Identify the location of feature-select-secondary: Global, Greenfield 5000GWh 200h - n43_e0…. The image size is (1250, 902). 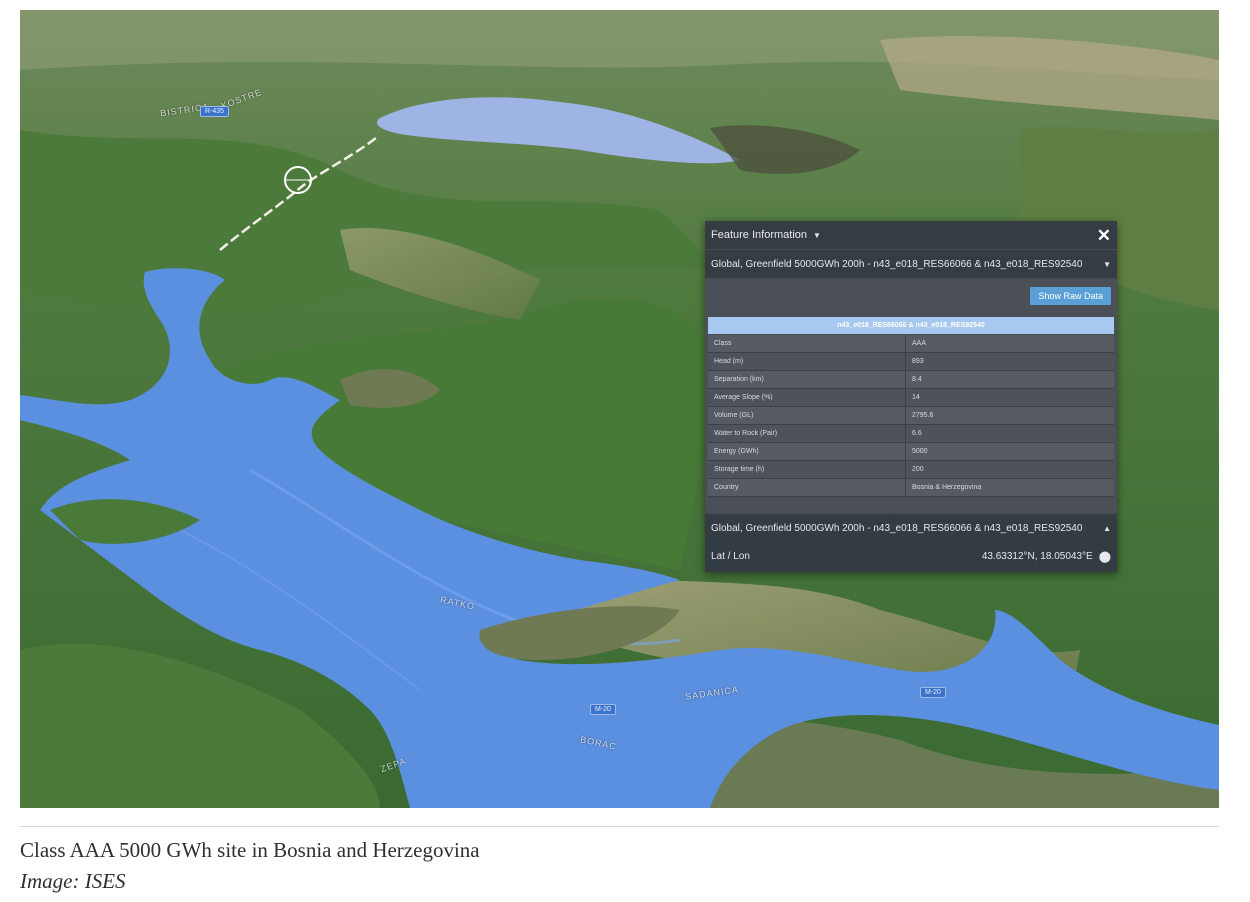
(911, 527).